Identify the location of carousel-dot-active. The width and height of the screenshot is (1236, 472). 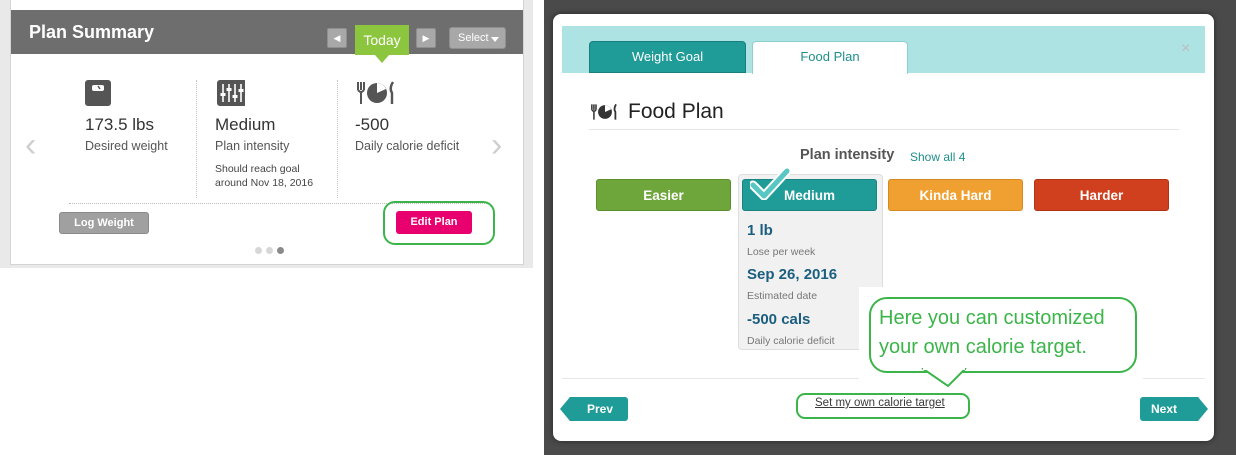
(280, 250).